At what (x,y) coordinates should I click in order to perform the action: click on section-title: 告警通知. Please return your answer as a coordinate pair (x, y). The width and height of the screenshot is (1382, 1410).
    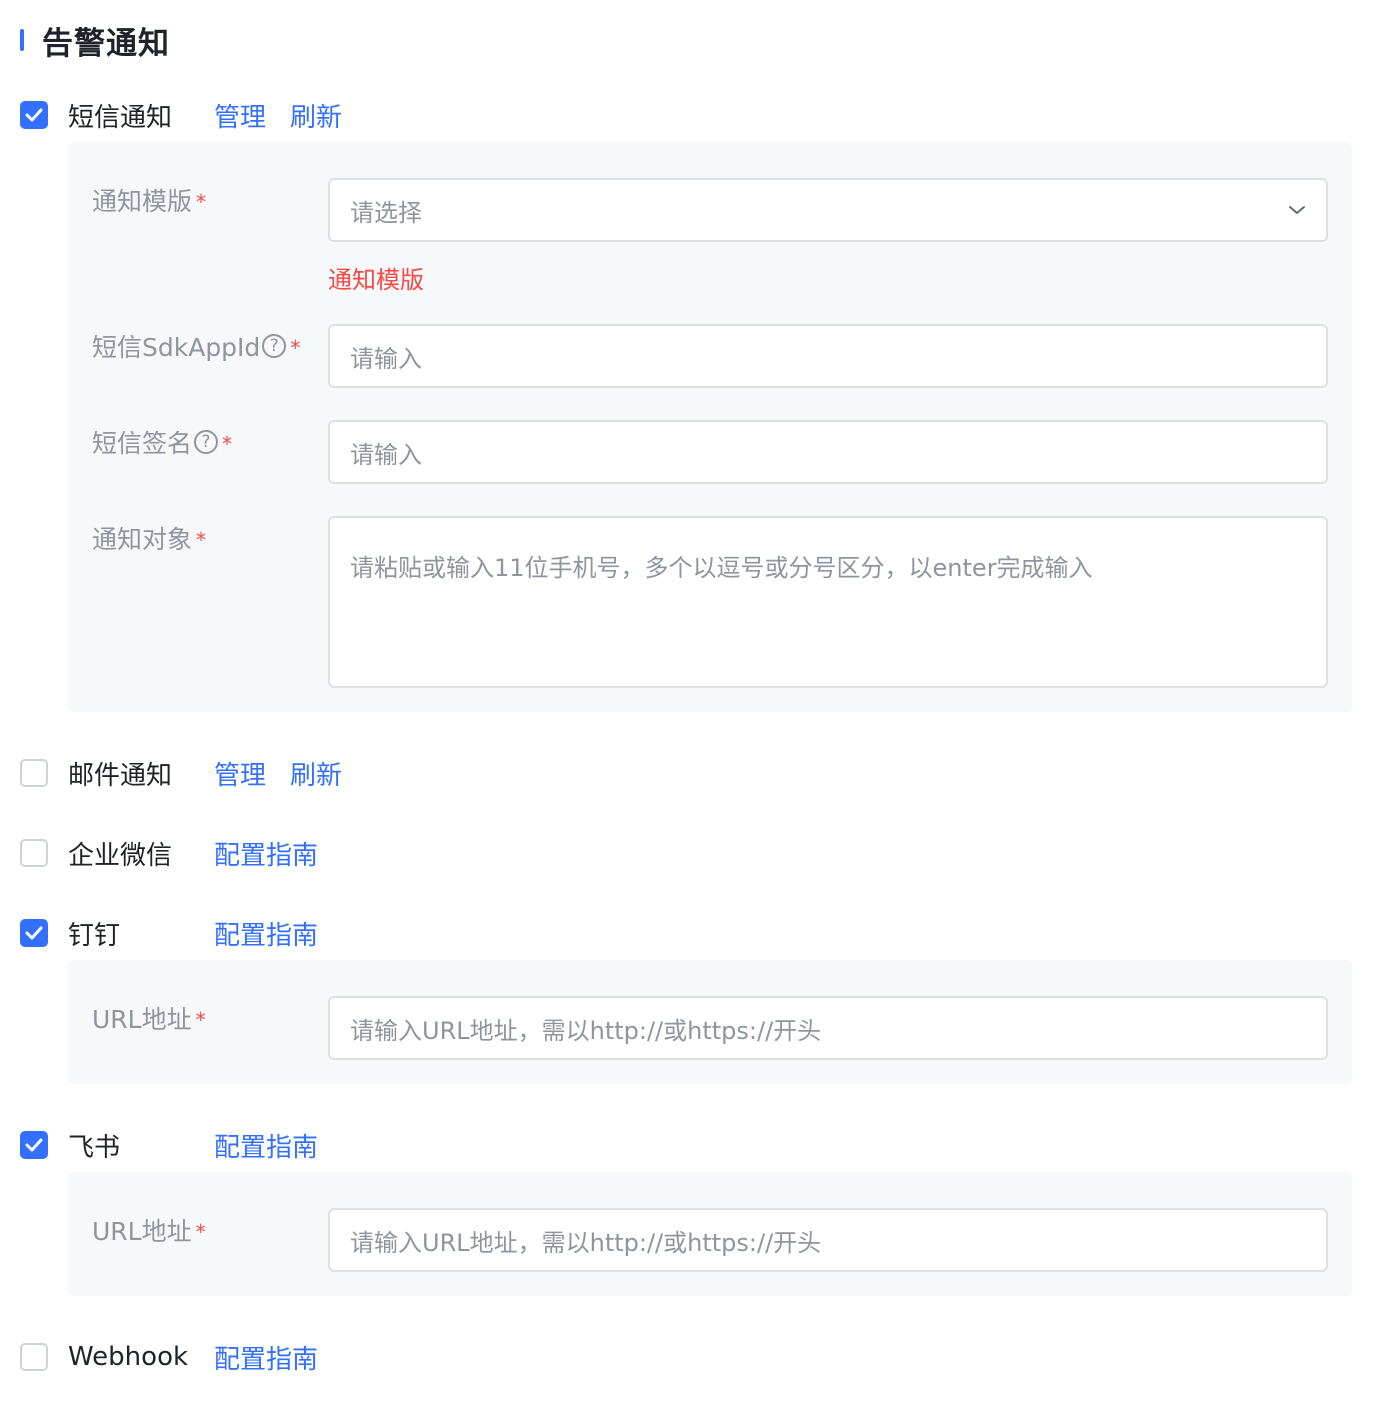
    Looking at the image, I should click on (106, 43).